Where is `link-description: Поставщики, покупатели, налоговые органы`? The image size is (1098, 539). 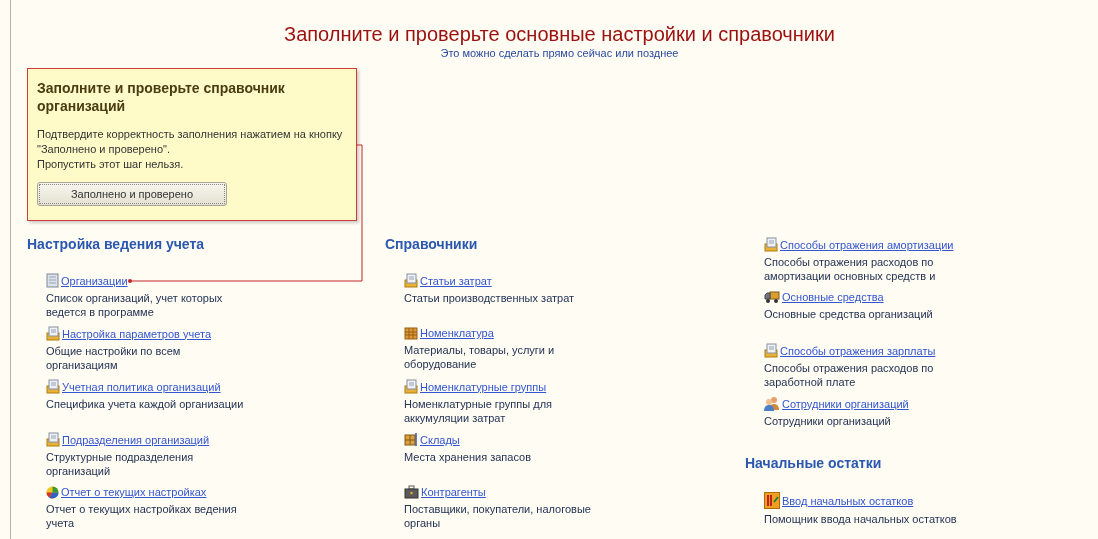
link-description: Поставщики, покупатели, налоговые органы is located at coordinates (498, 516).